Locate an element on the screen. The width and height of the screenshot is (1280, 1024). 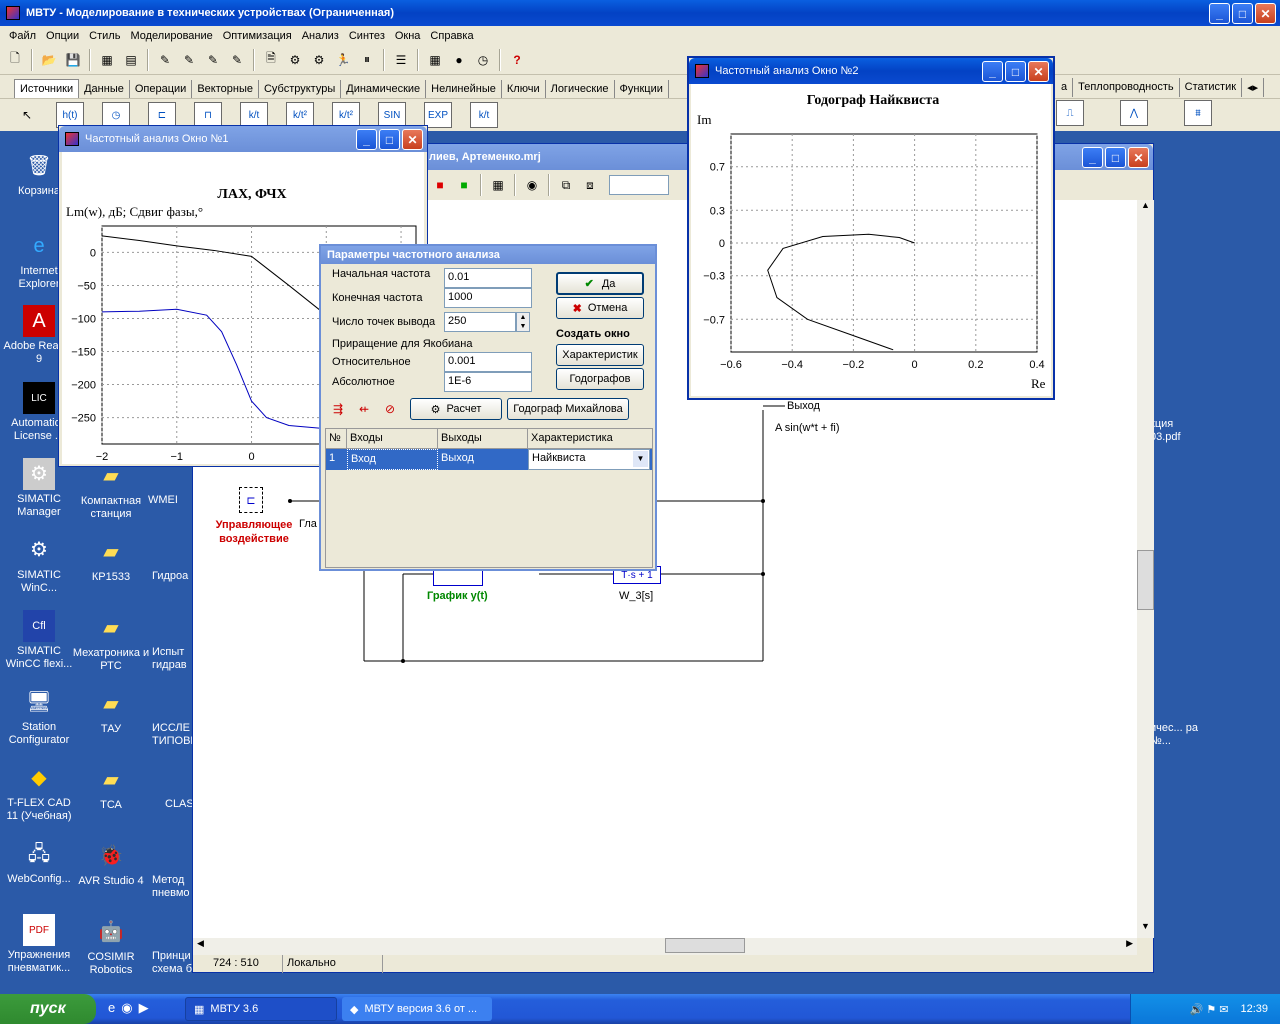
menu-options: Опции is located at coordinates (62, 36).